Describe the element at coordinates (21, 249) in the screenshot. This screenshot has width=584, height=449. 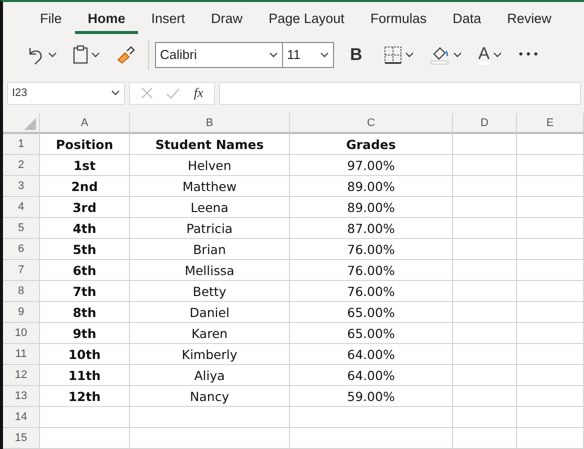
I see `row-header: 6` at that location.